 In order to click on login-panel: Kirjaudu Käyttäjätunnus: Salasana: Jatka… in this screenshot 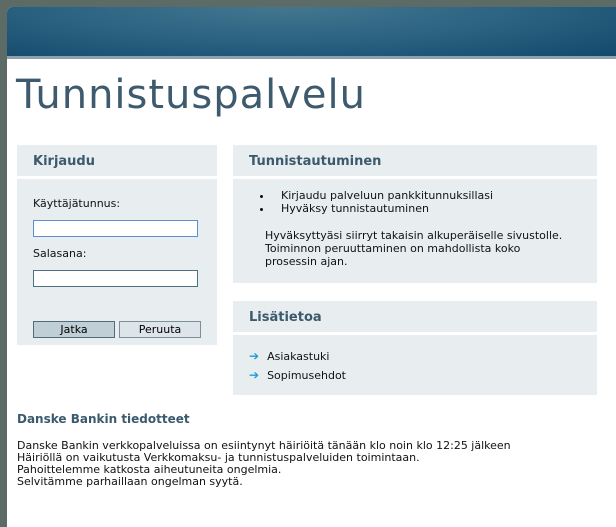, I will do `click(117, 245)`.